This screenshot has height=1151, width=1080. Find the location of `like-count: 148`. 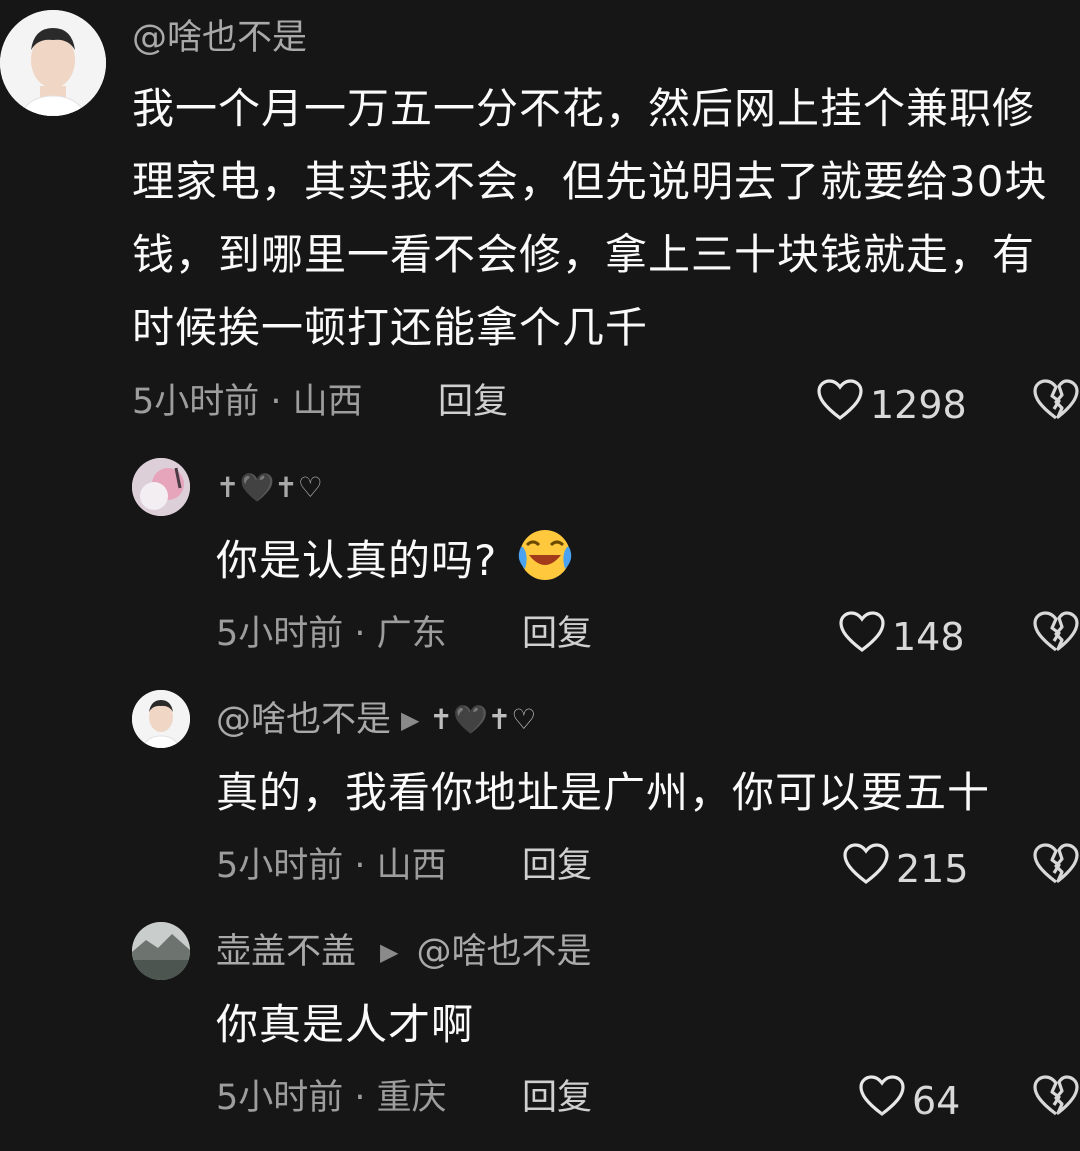

like-count: 148 is located at coordinates (928, 636).